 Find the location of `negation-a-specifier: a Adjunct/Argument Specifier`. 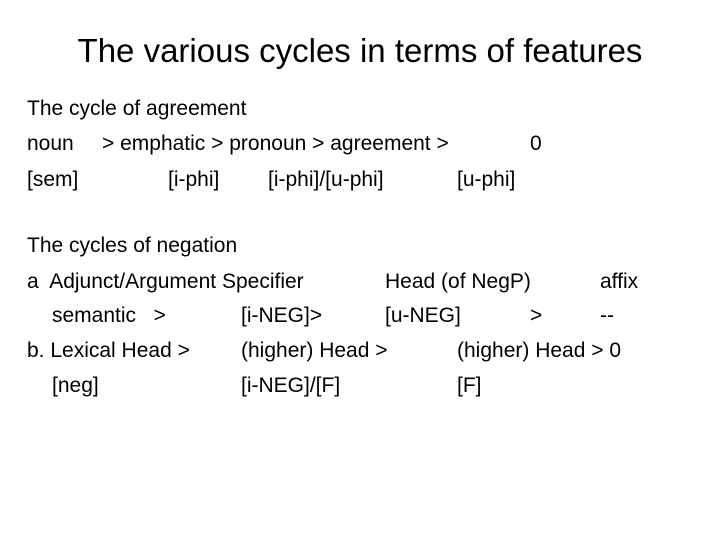

negation-a-specifier: a Adjunct/Argument Specifier is located at coordinates (165, 281).